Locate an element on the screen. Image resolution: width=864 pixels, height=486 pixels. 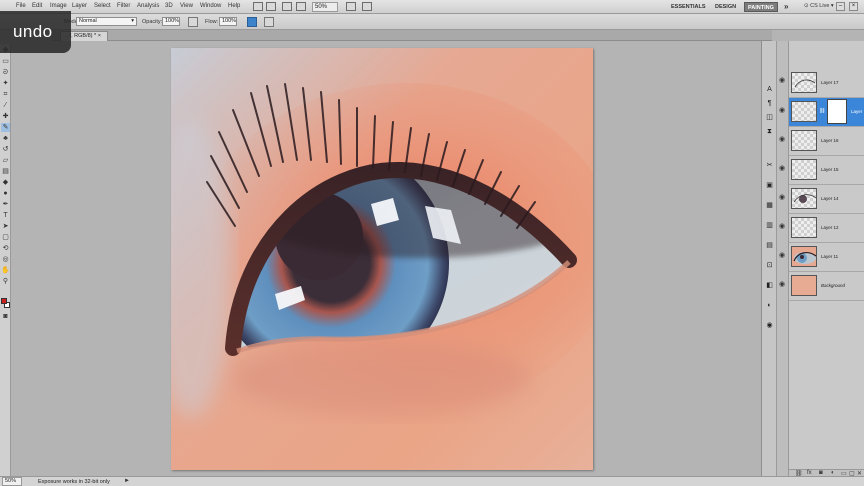
flow-field: 100% is located at coordinates (228, 21).